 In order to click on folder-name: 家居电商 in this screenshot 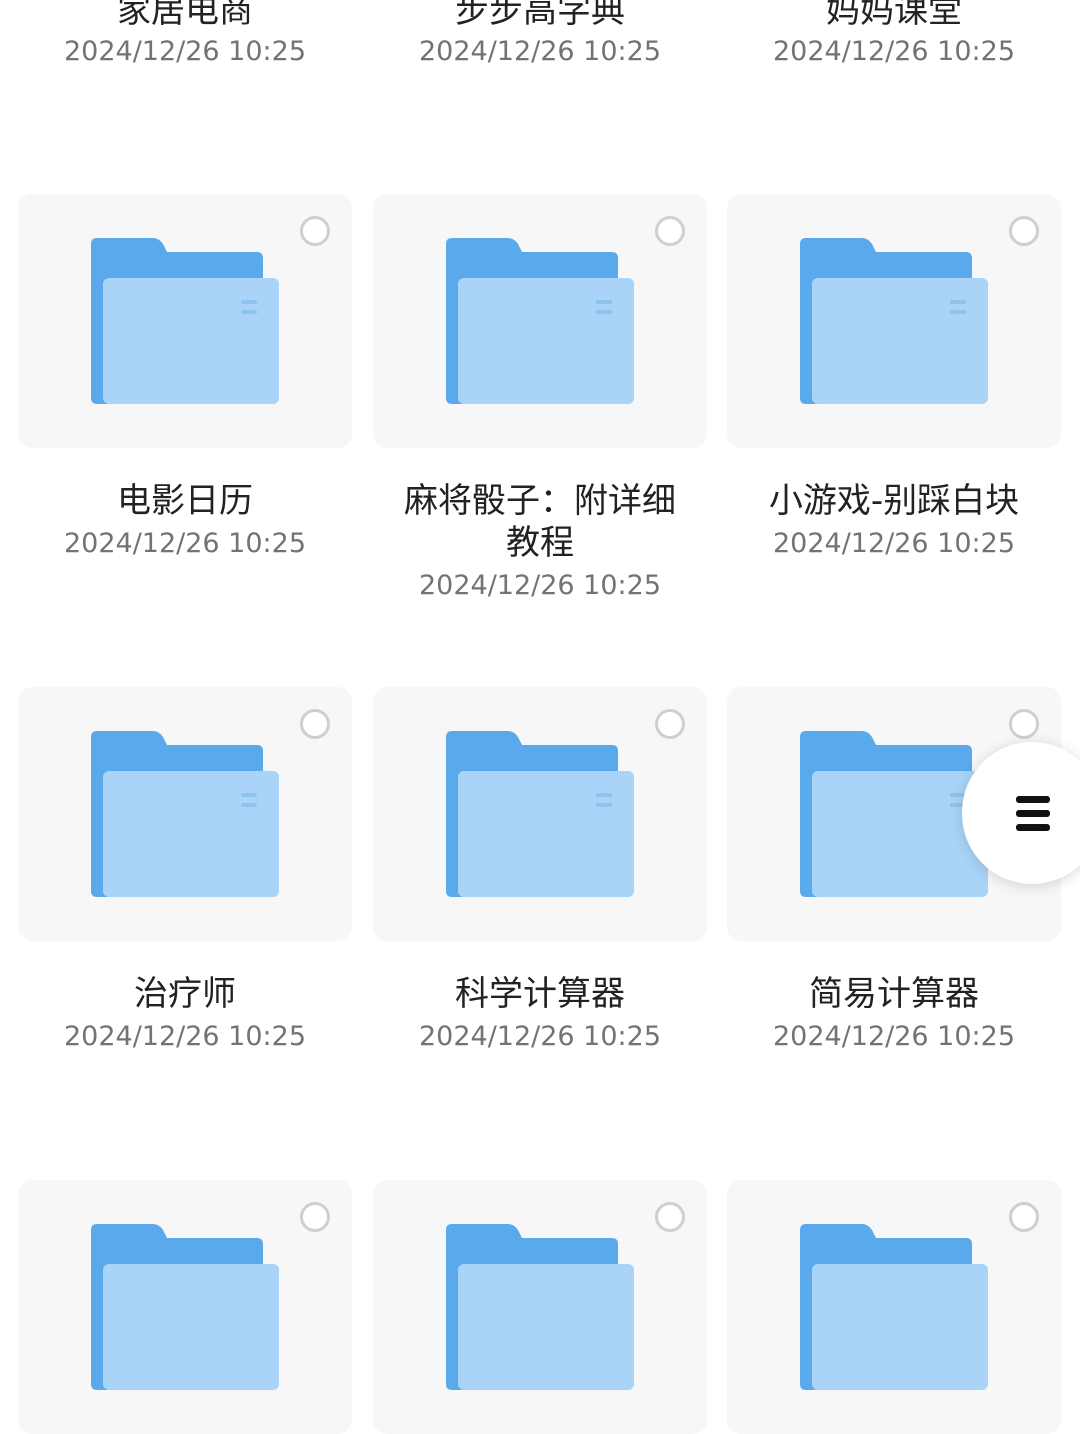, I will do `click(185, 15)`.